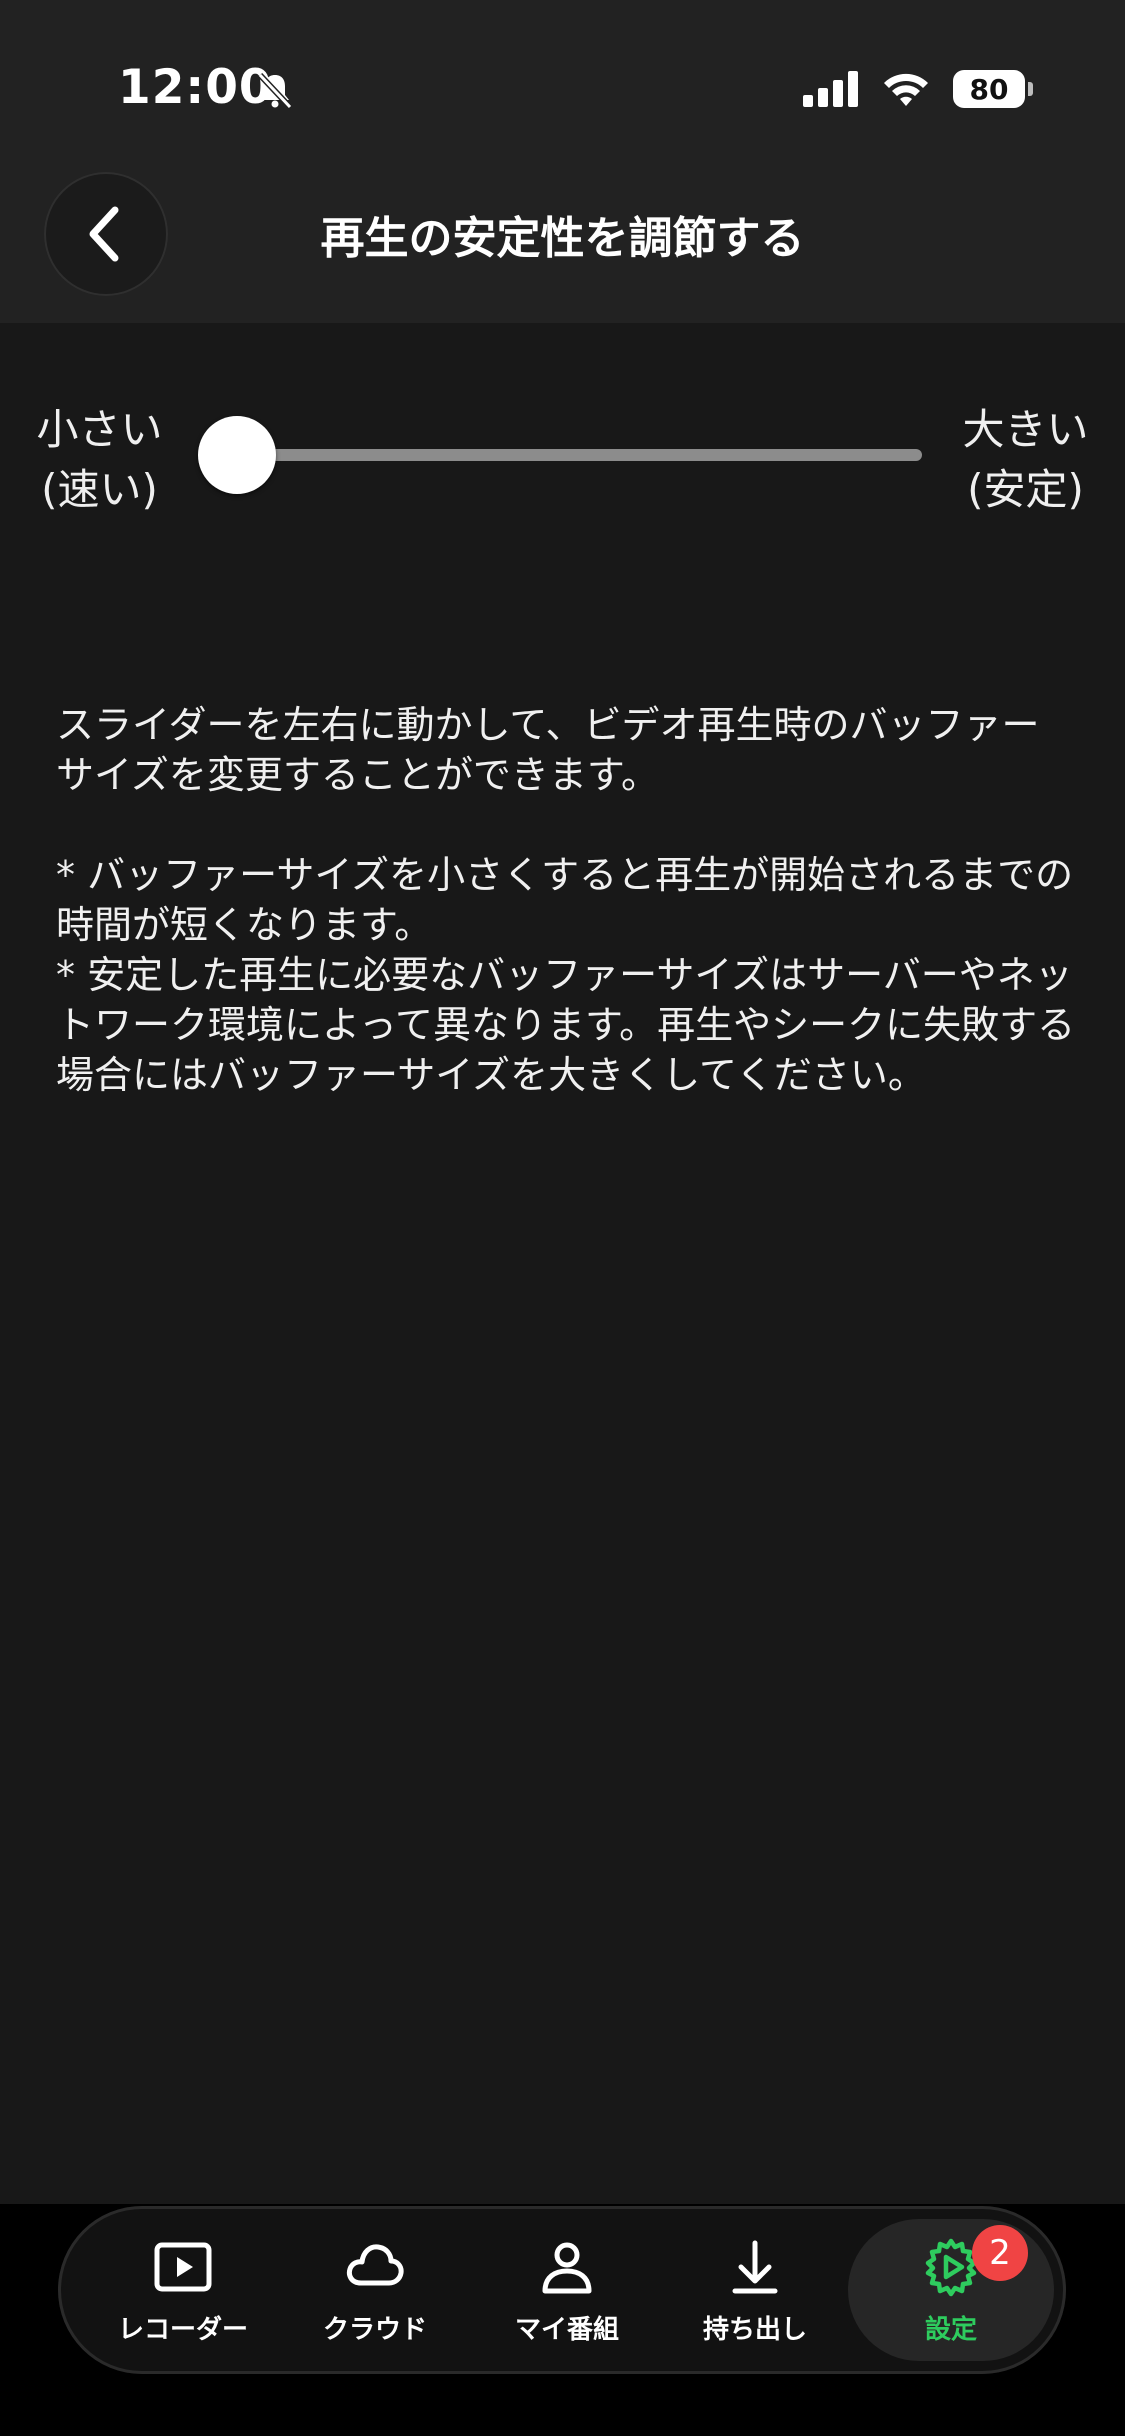  What do you see at coordinates (562, 465) in the screenshot?
I see `buffer-size-slider-row: 小さい (速い) 大きい (安定)` at bounding box center [562, 465].